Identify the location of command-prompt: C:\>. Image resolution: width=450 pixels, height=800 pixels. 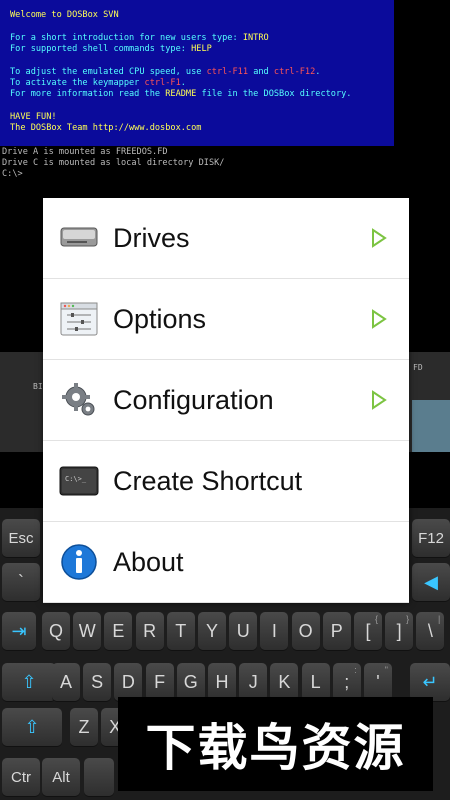
(12, 174).